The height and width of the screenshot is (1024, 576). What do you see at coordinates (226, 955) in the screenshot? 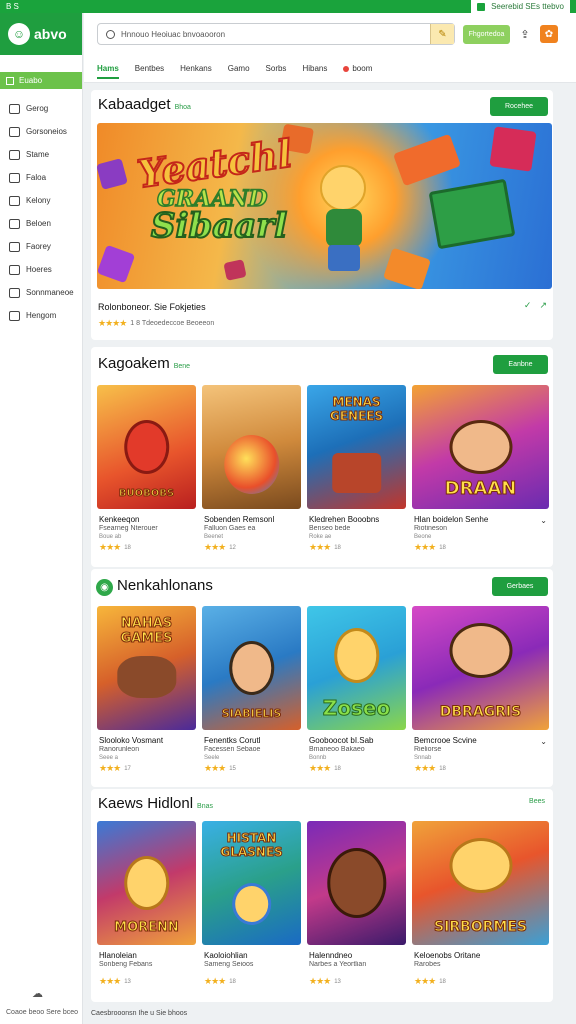
I see `game-title: Kaoloiohlian` at bounding box center [226, 955].